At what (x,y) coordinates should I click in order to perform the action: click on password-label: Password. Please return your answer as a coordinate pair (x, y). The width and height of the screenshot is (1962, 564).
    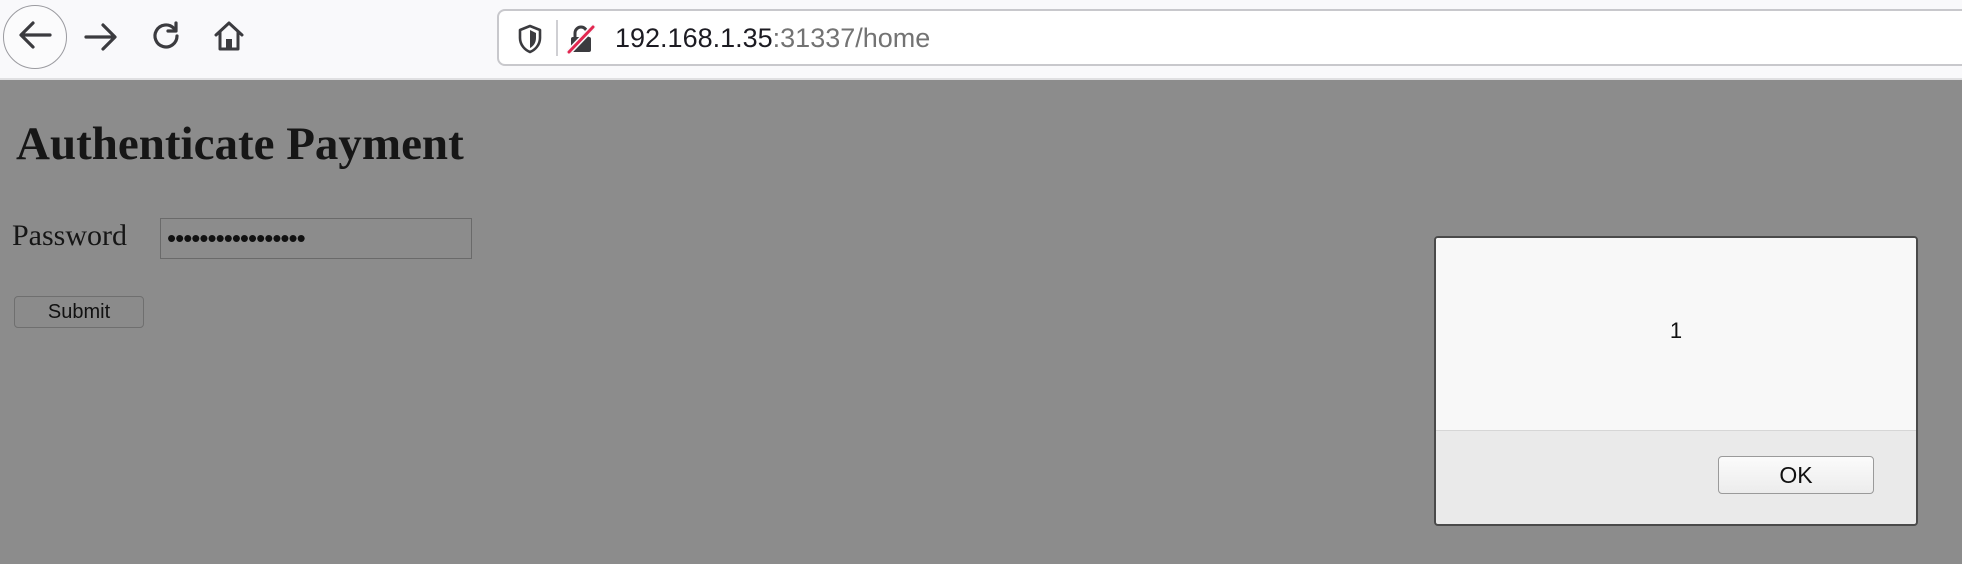
    Looking at the image, I should click on (70, 235).